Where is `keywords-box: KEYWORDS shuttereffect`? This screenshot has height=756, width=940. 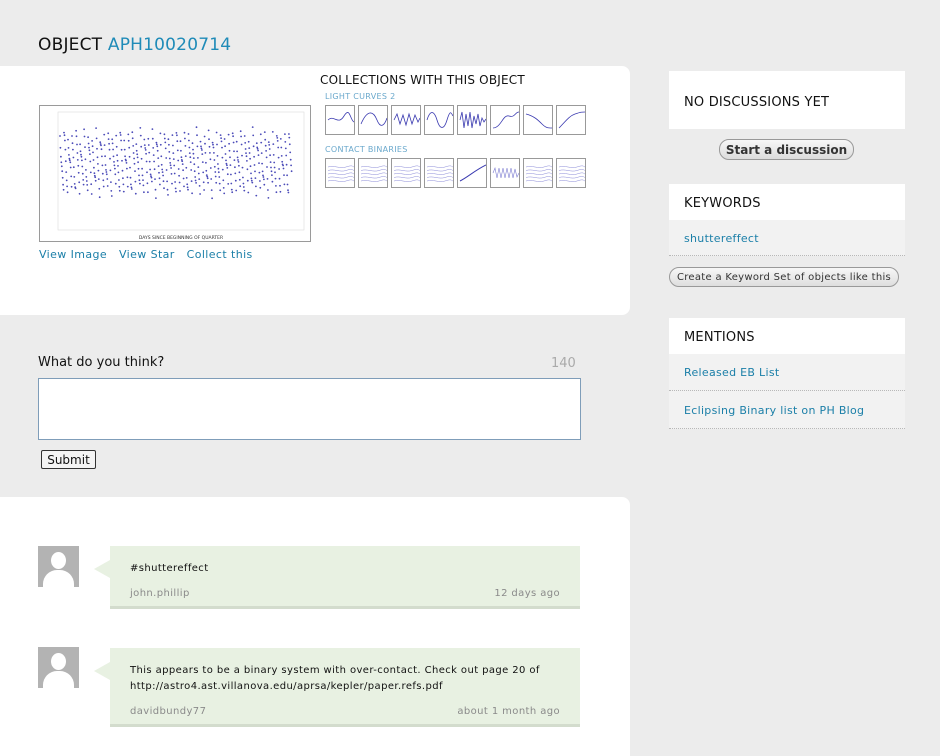
keywords-box: KEYWORDS shuttereffect is located at coordinates (787, 220).